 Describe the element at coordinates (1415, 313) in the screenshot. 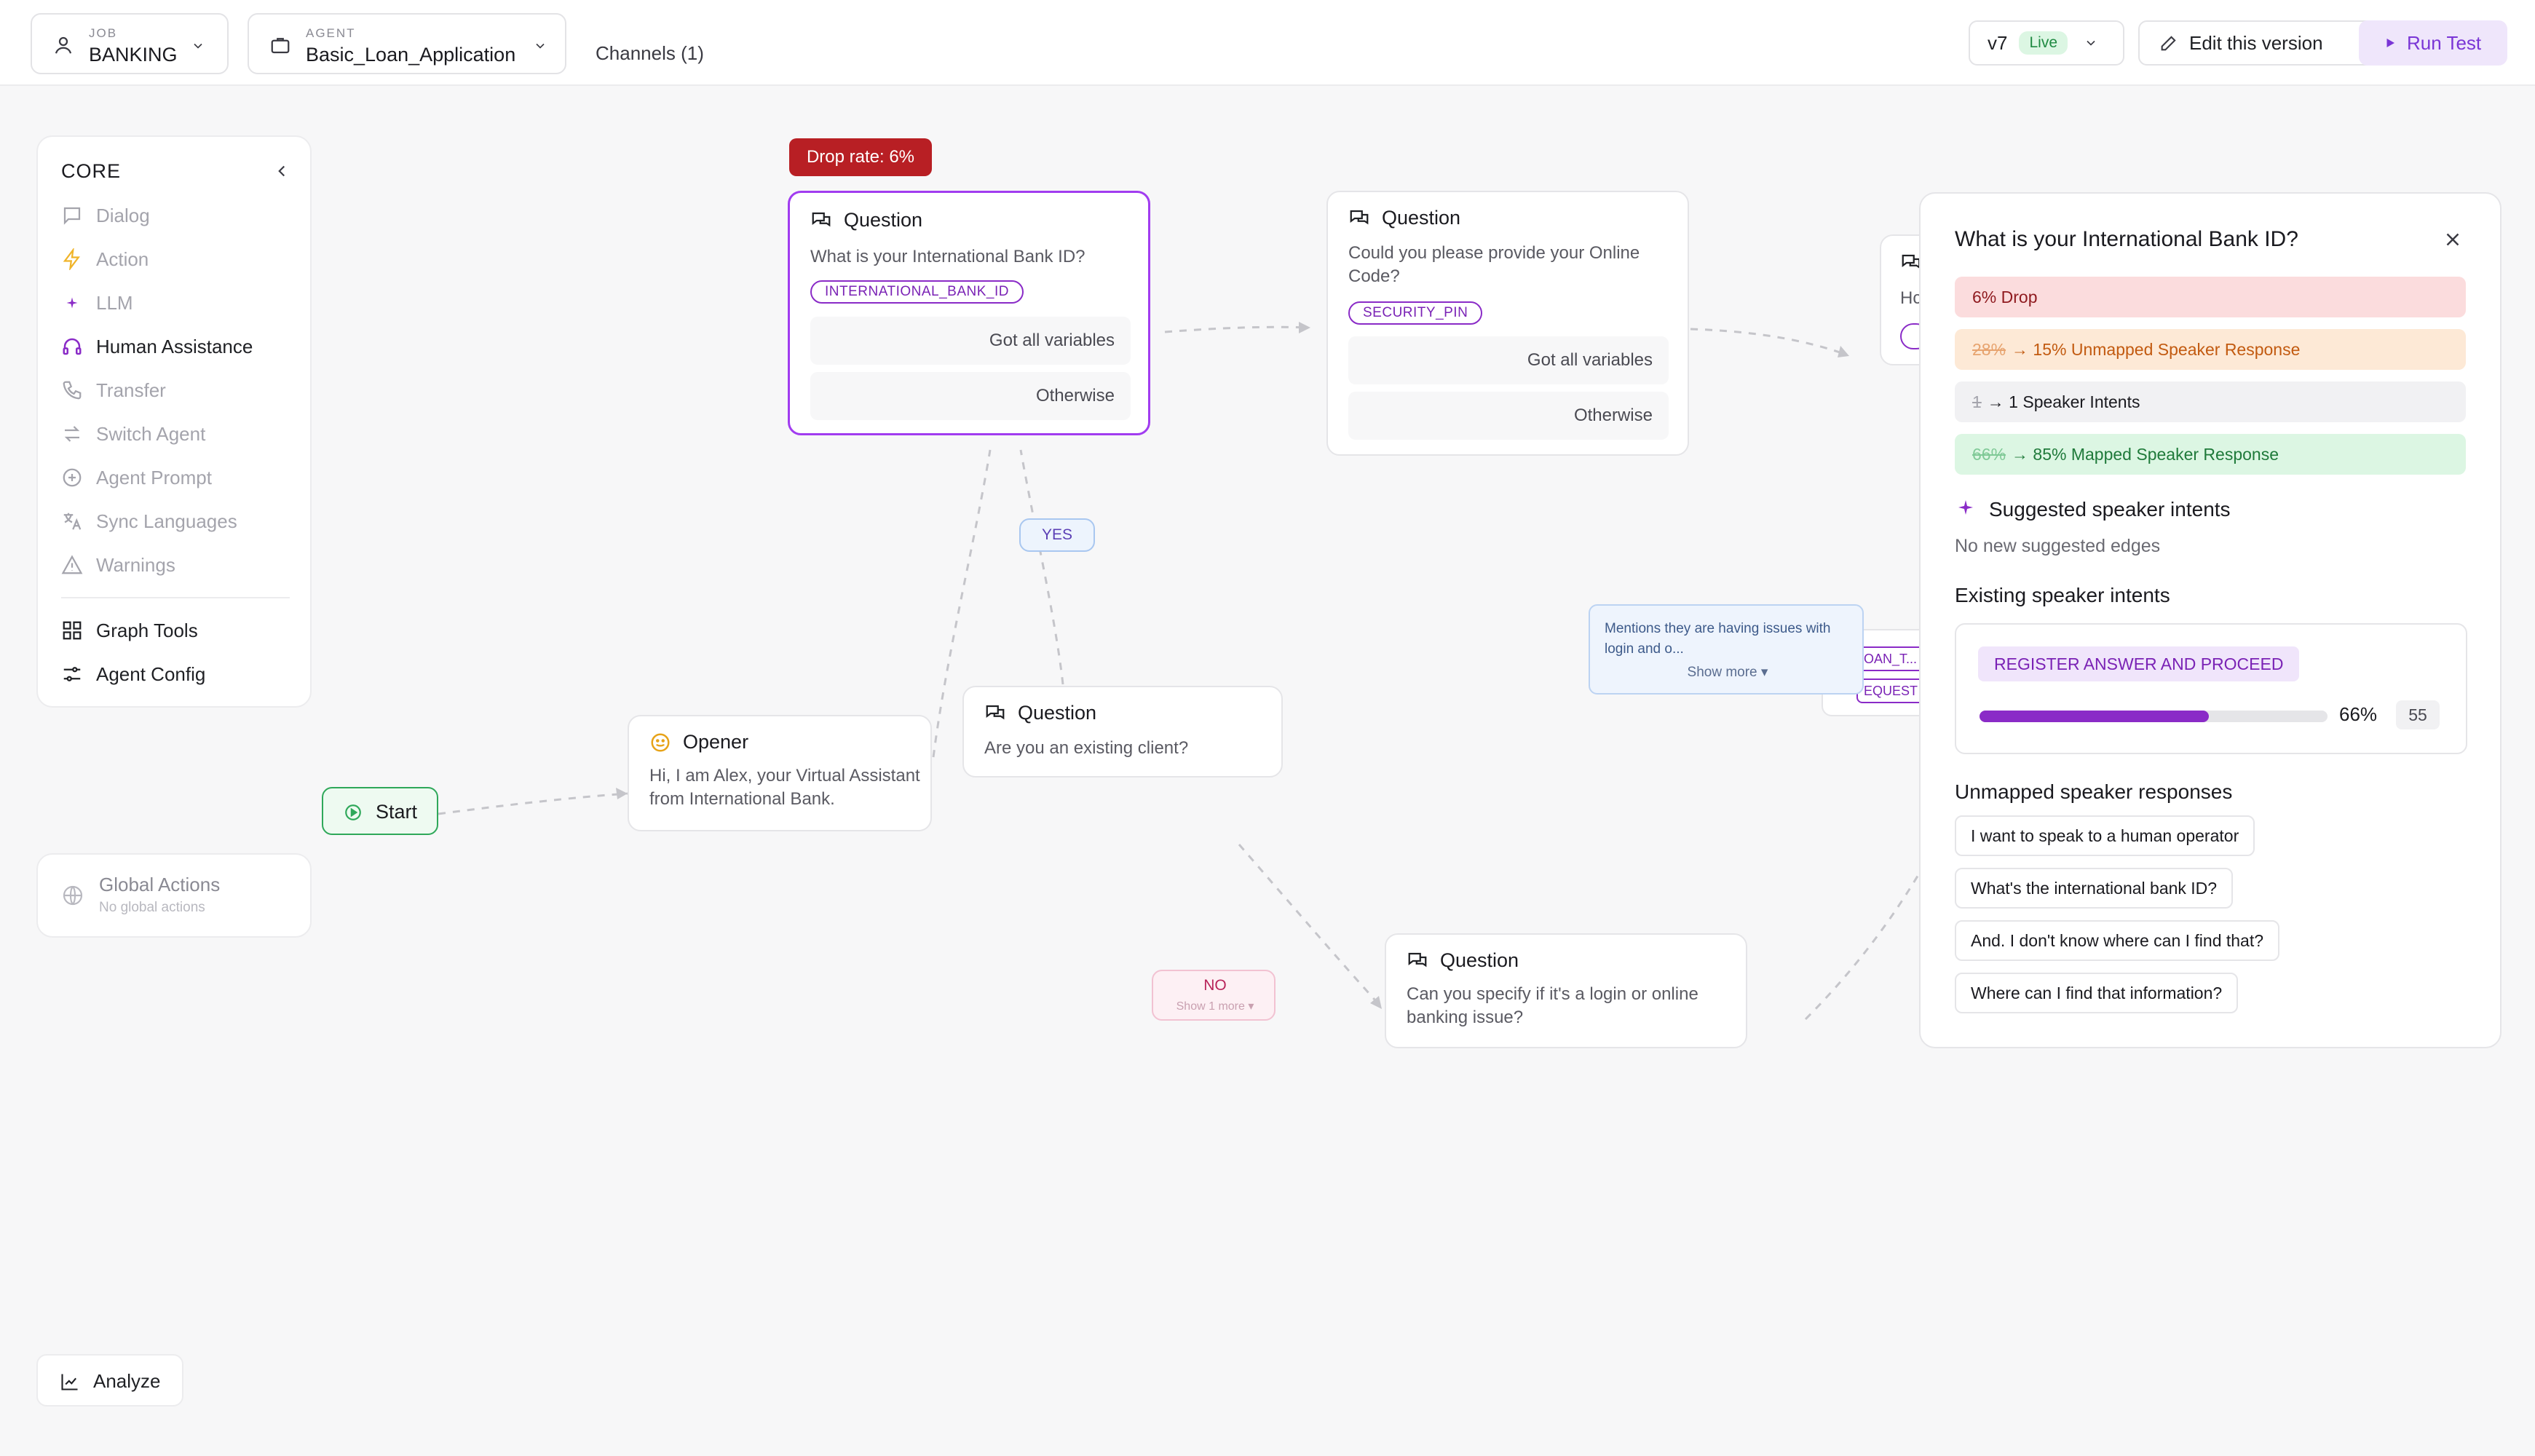

I see `variable-tag: SECURITY_PIN` at that location.